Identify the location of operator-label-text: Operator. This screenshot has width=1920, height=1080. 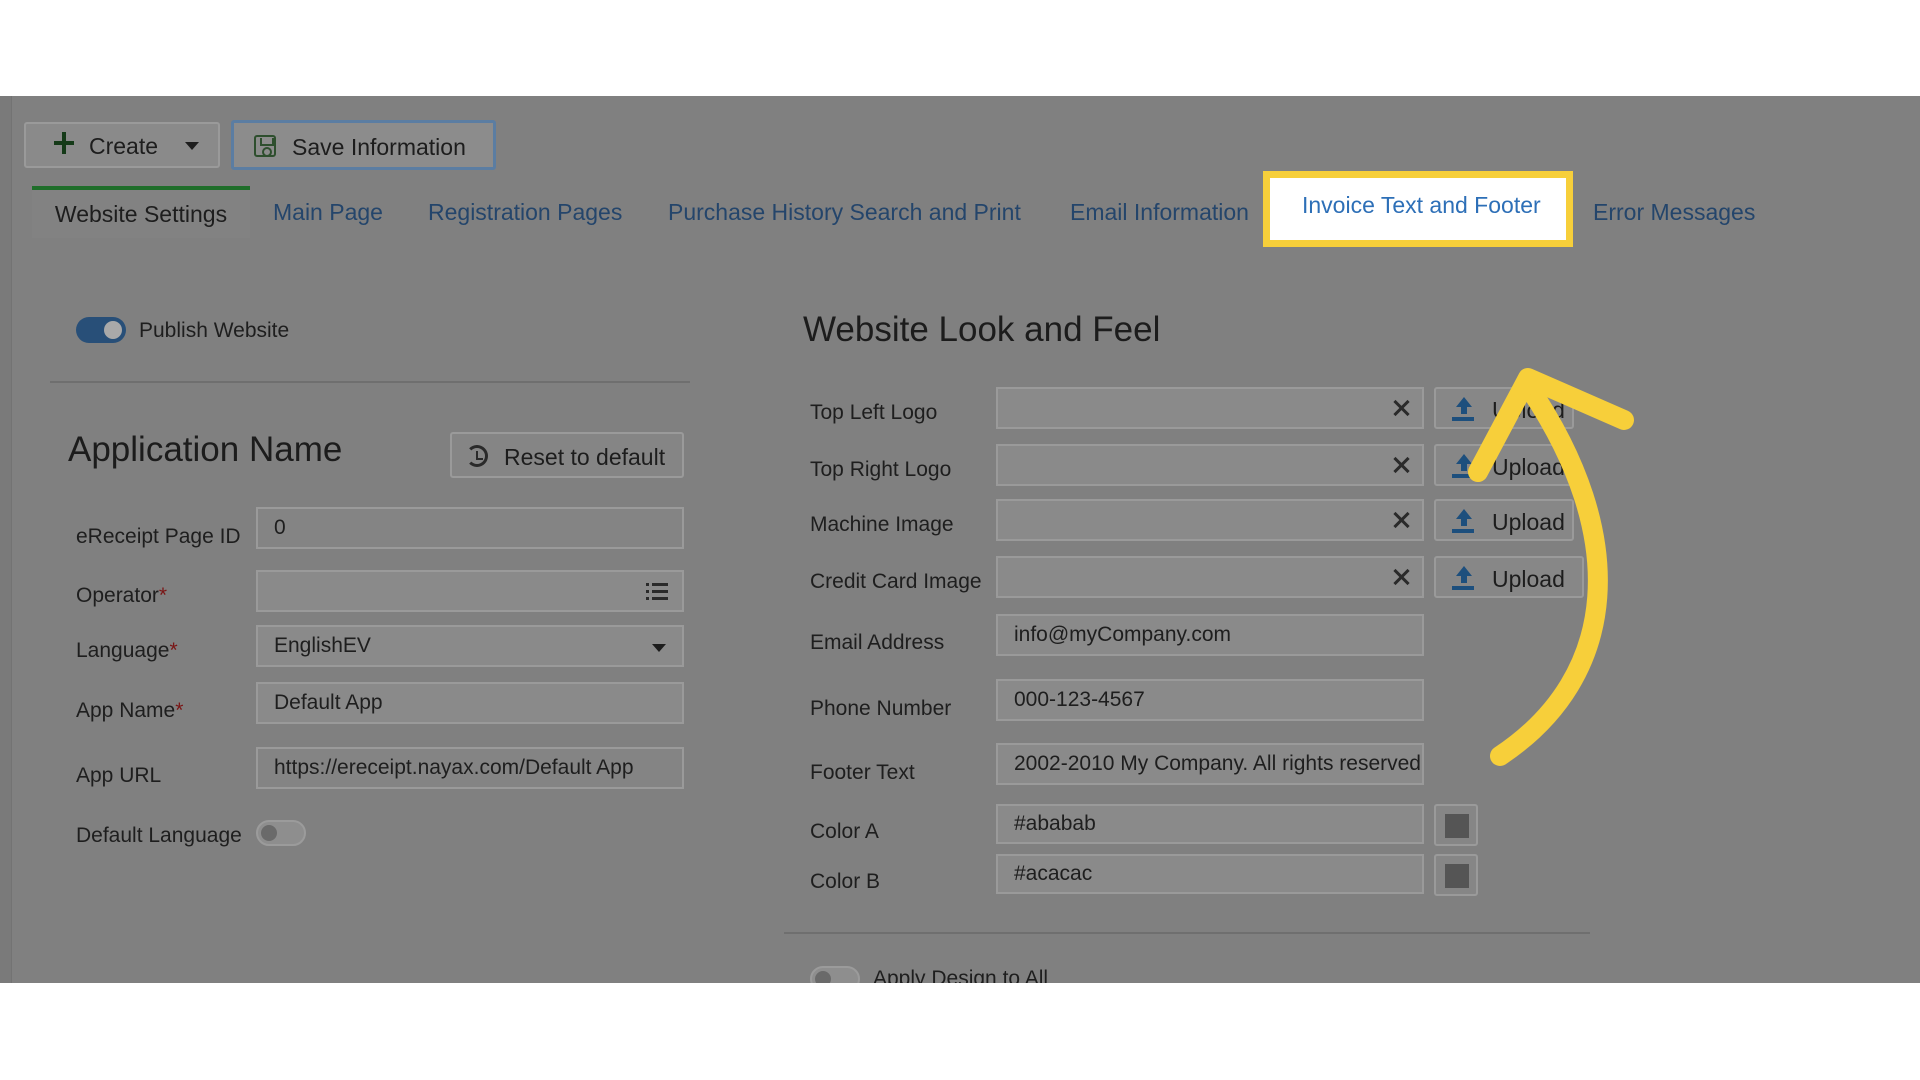
(117, 595).